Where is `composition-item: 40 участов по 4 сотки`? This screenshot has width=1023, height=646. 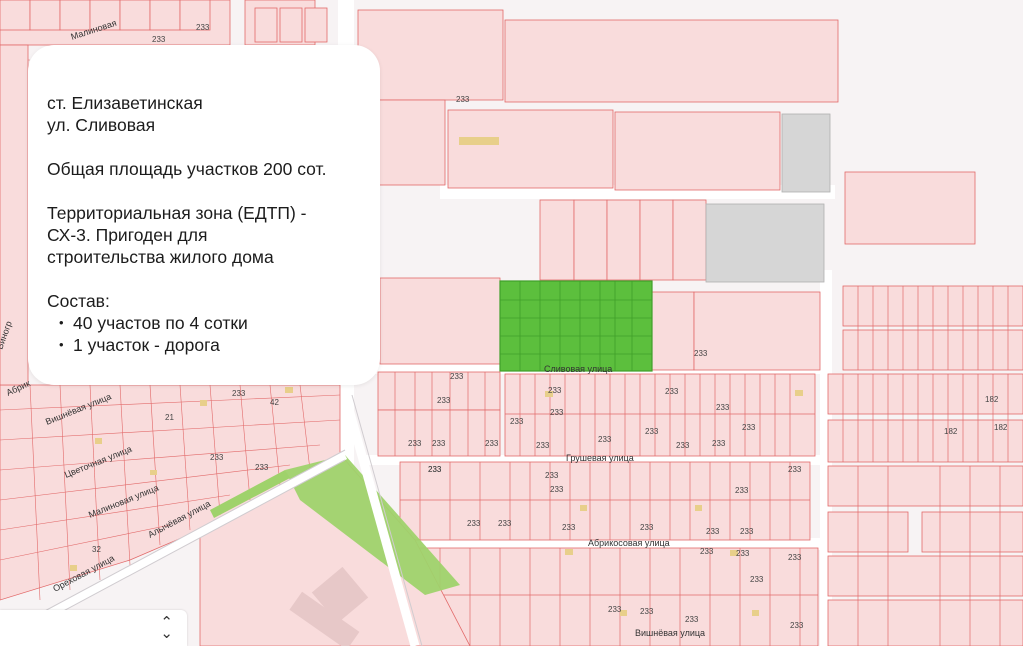
composition-item: 40 участов по 4 сотки is located at coordinates (213, 323).